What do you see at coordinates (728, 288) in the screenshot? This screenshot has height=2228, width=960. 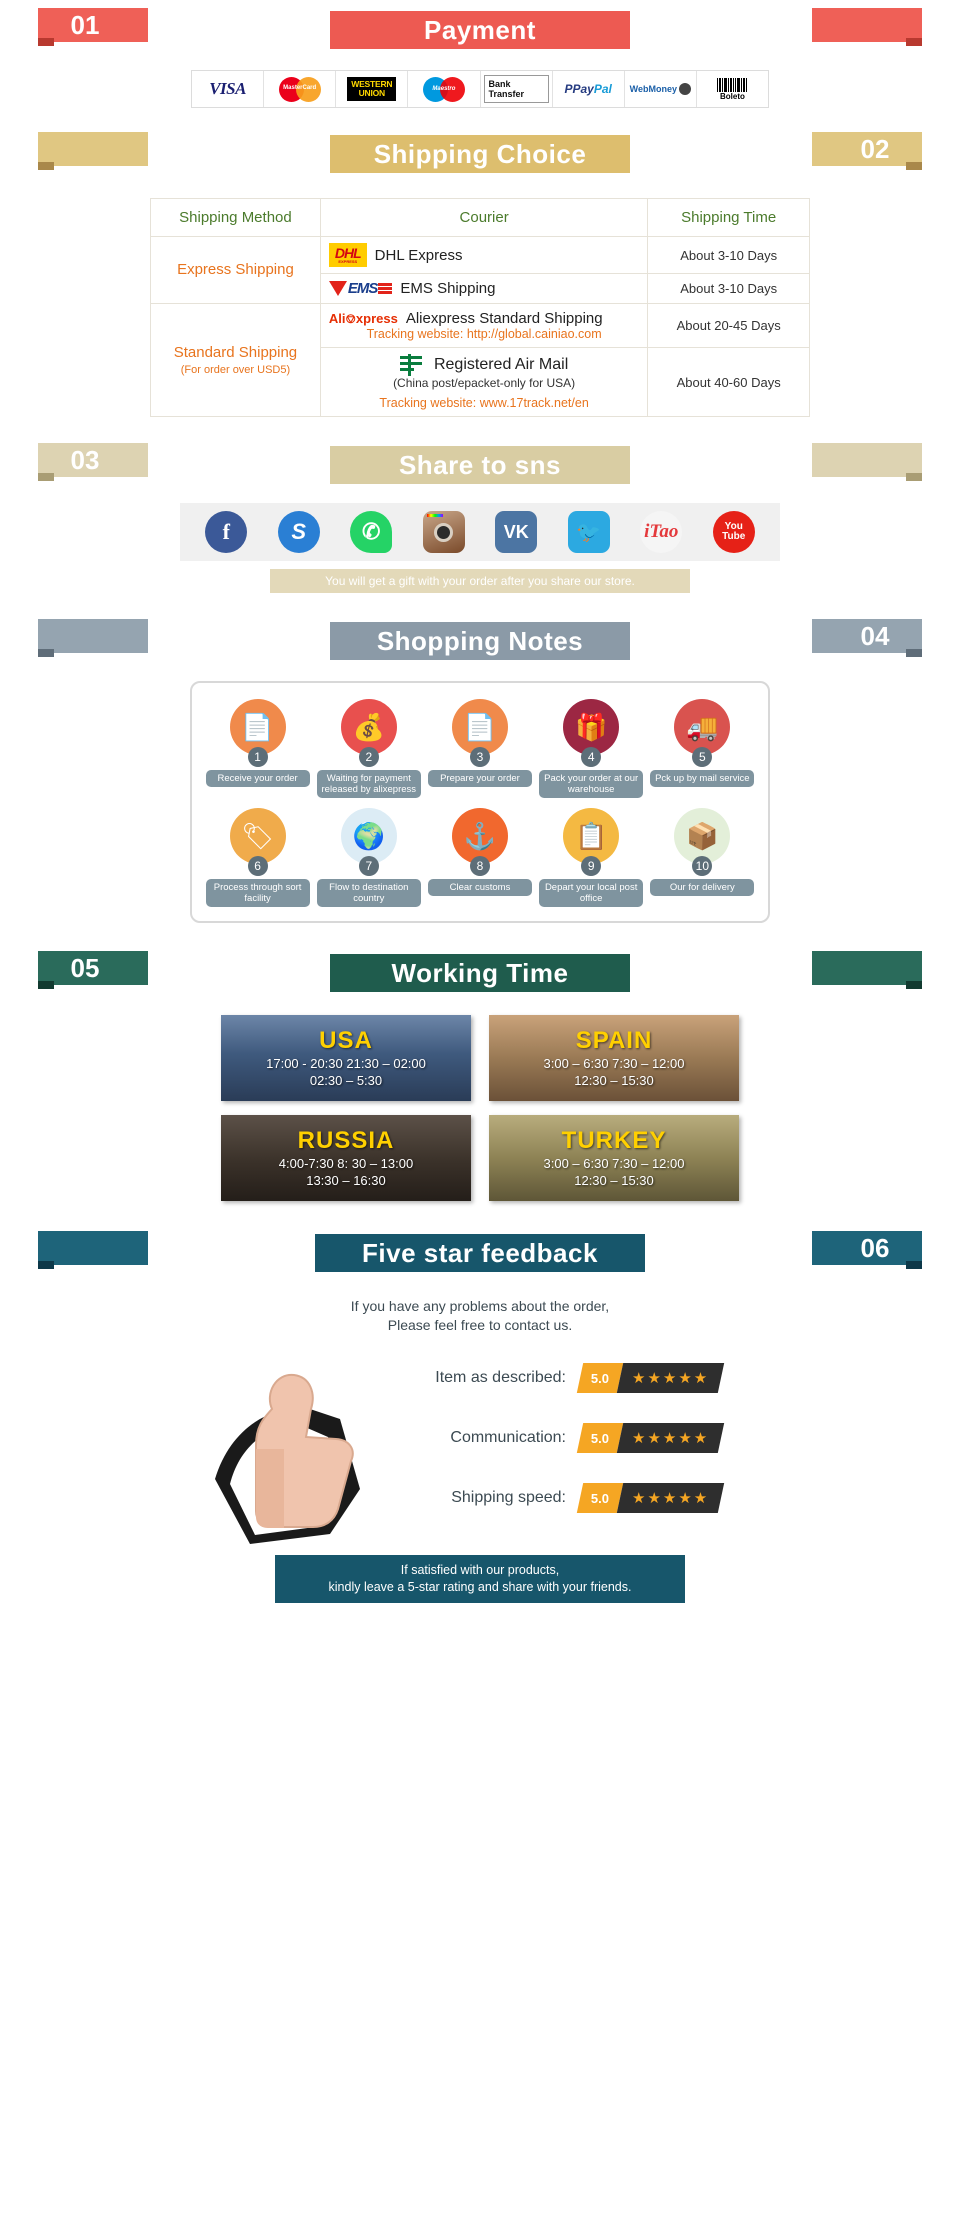 I see `shipping-time-ems: About 3-10 Days` at bounding box center [728, 288].